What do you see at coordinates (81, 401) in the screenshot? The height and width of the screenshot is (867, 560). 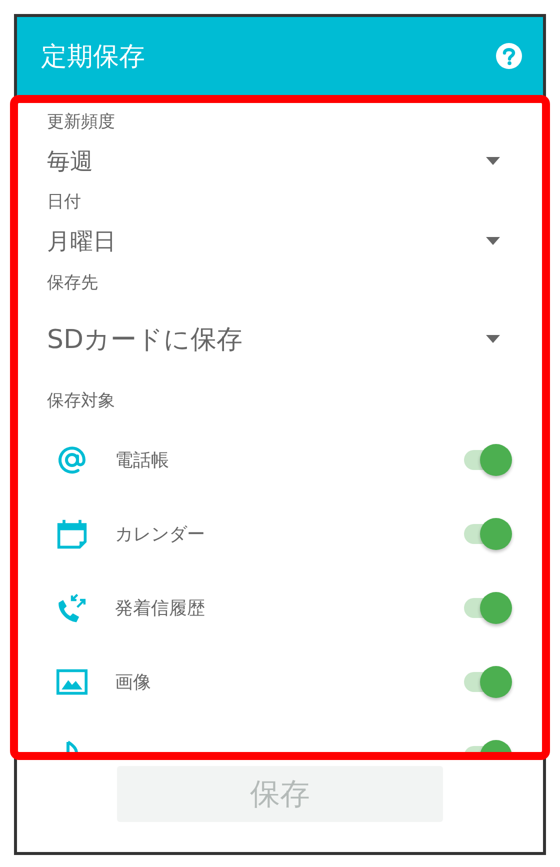 I see `section-label: 保存対象` at bounding box center [81, 401].